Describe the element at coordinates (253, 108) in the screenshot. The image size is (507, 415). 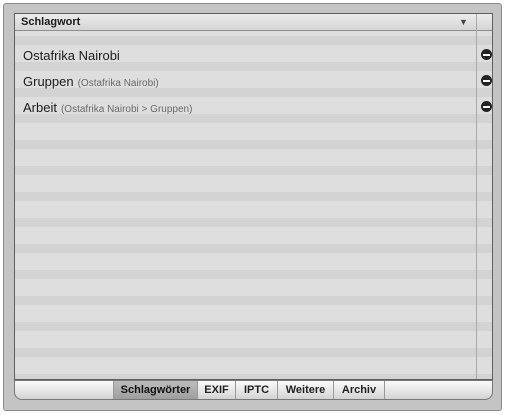
I see `list-item: Arbeit (Ostafrika Nairobi > Gruppen)` at that location.